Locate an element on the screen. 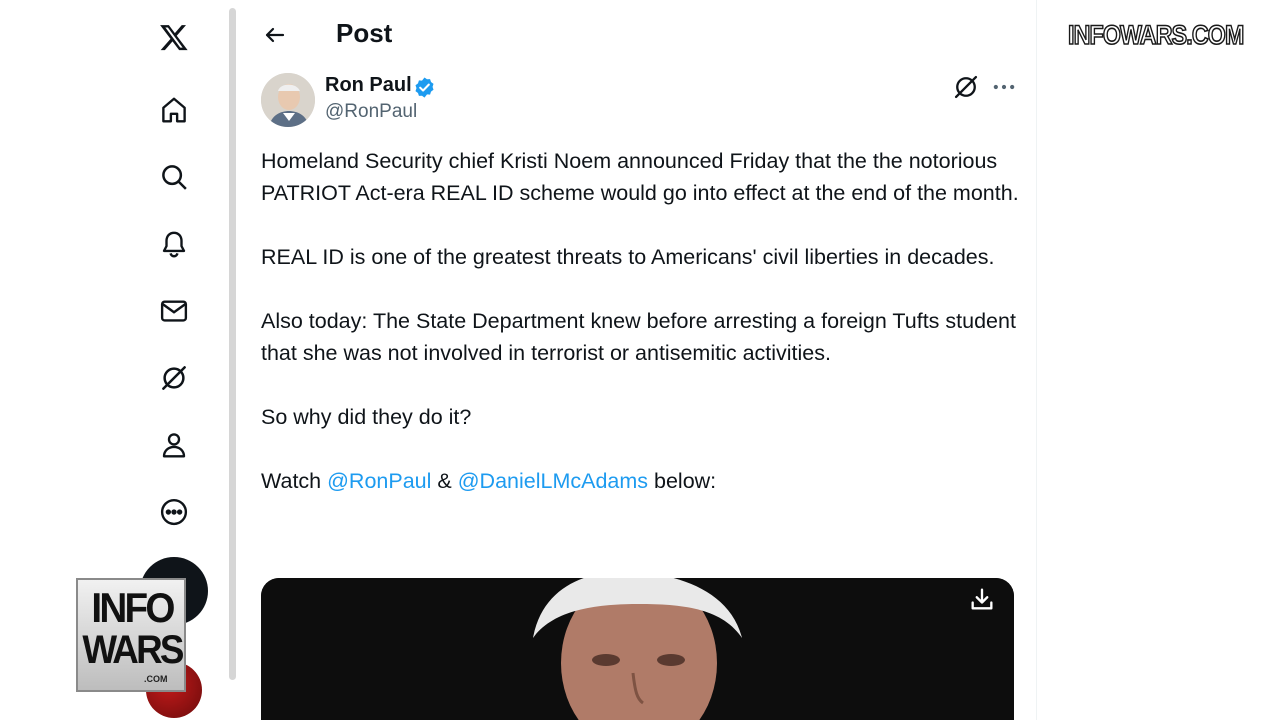  back-button is located at coordinates (275, 35).